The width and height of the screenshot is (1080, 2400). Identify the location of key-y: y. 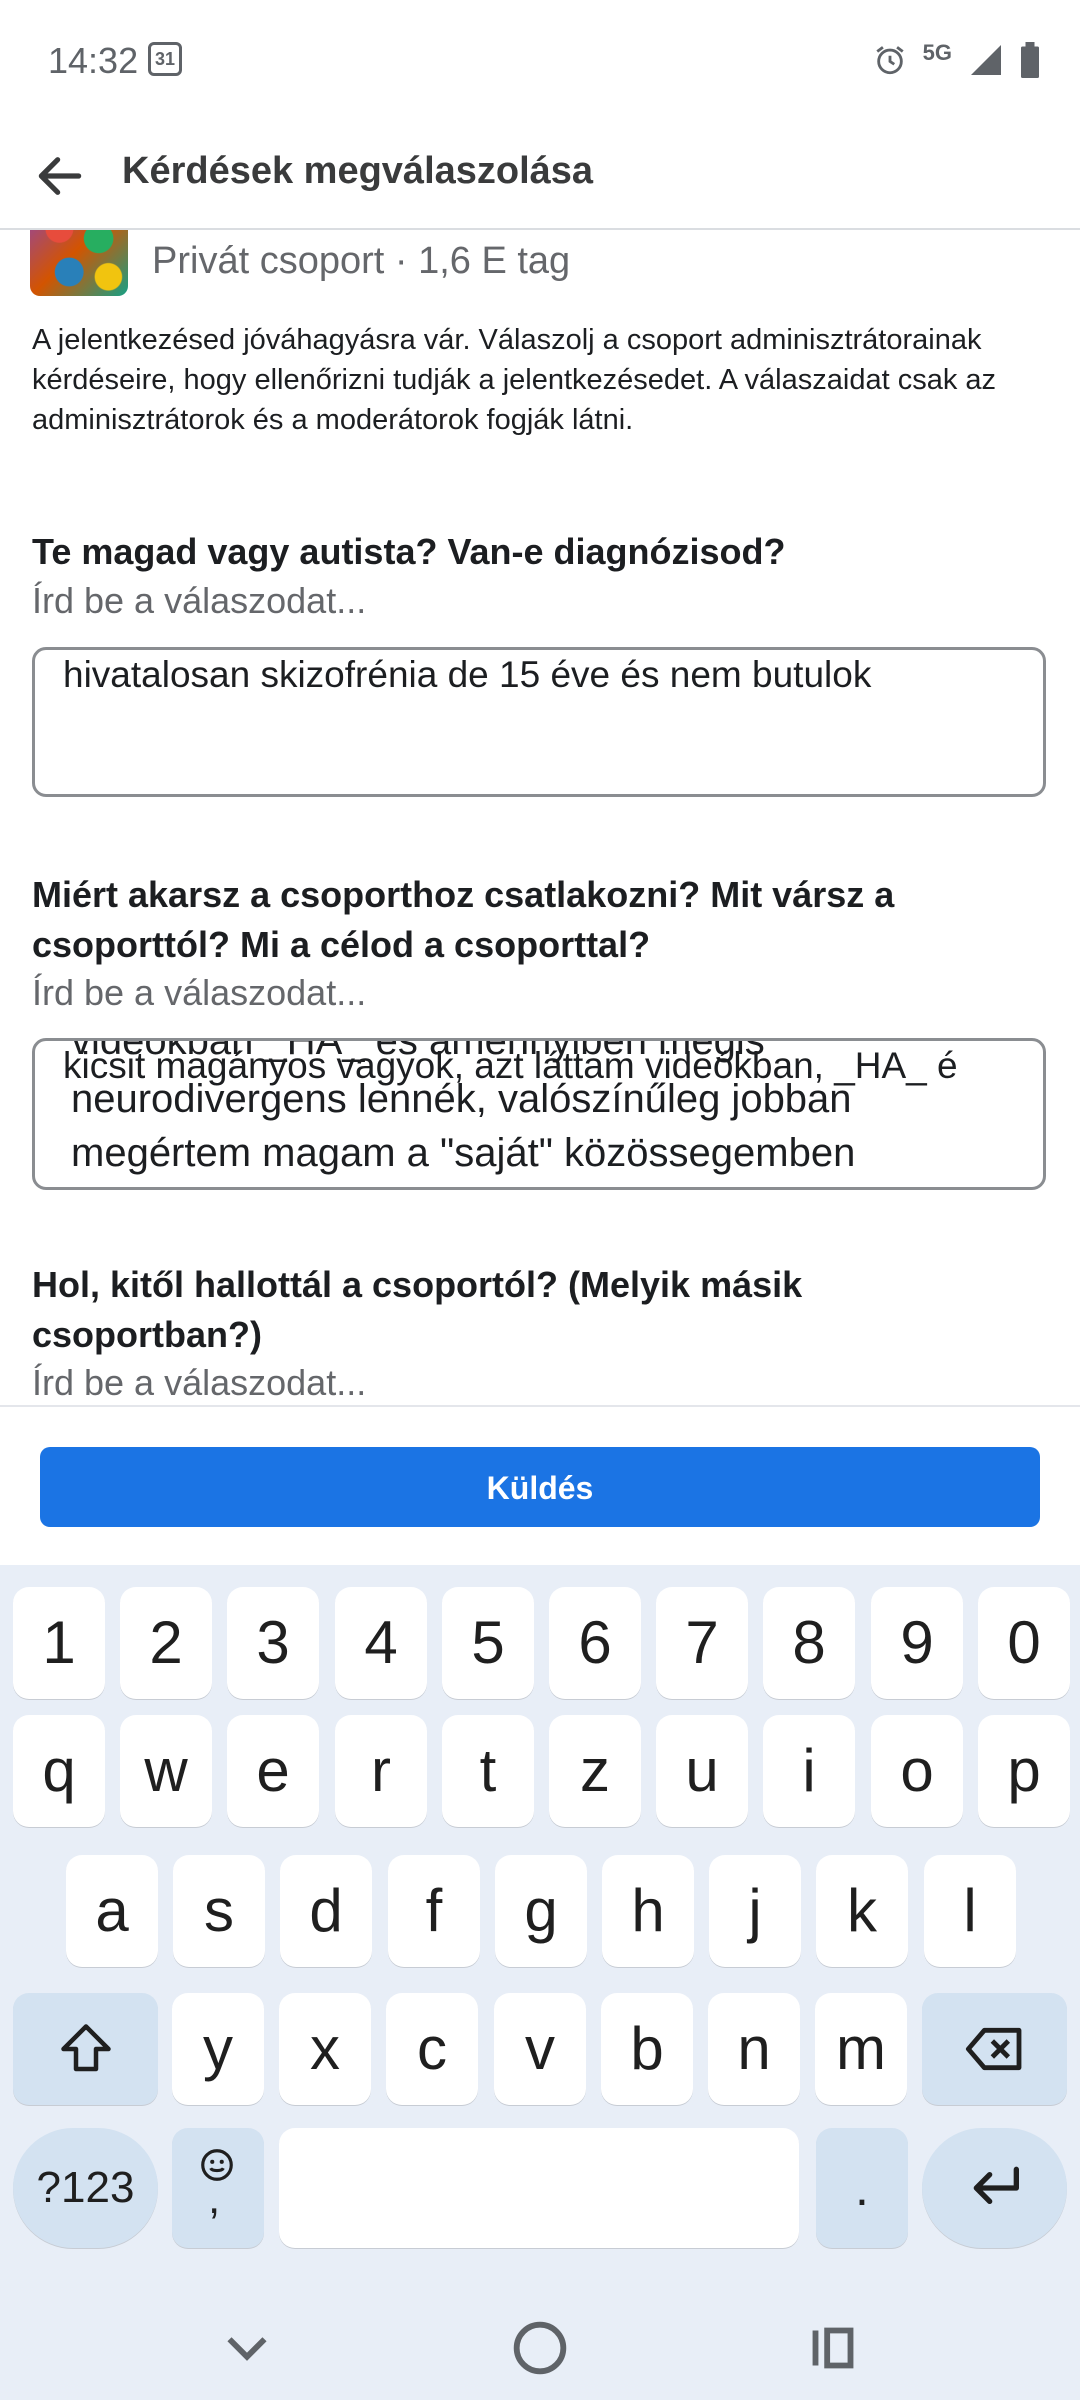
(218, 2049).